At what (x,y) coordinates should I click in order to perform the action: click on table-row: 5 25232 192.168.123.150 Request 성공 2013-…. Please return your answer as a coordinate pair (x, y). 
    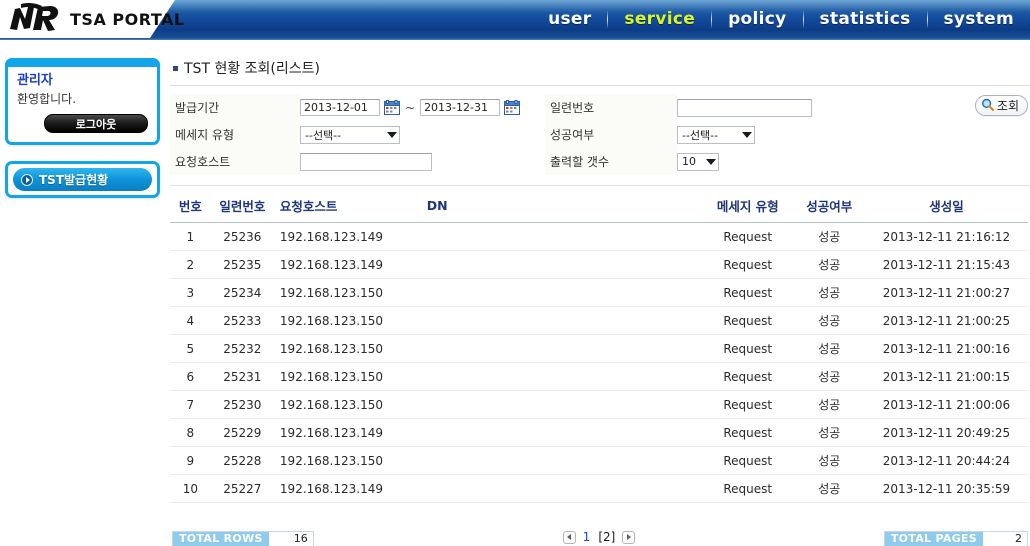
    Looking at the image, I should click on (599, 348).